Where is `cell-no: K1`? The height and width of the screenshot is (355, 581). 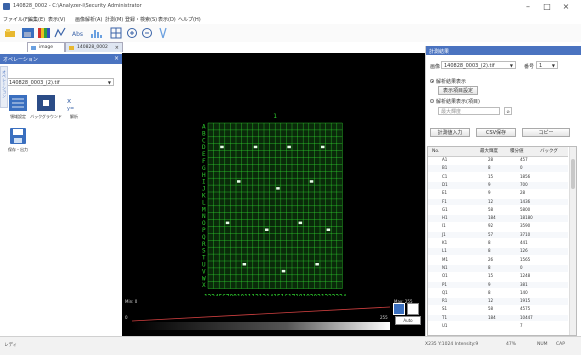
cell-no: K1 is located at coordinates (445, 242).